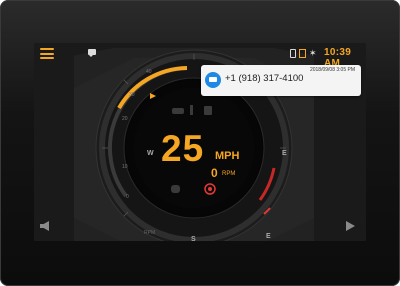  What do you see at coordinates (44, 226) in the screenshot?
I see `previous-screen-arrow-icon` at bounding box center [44, 226].